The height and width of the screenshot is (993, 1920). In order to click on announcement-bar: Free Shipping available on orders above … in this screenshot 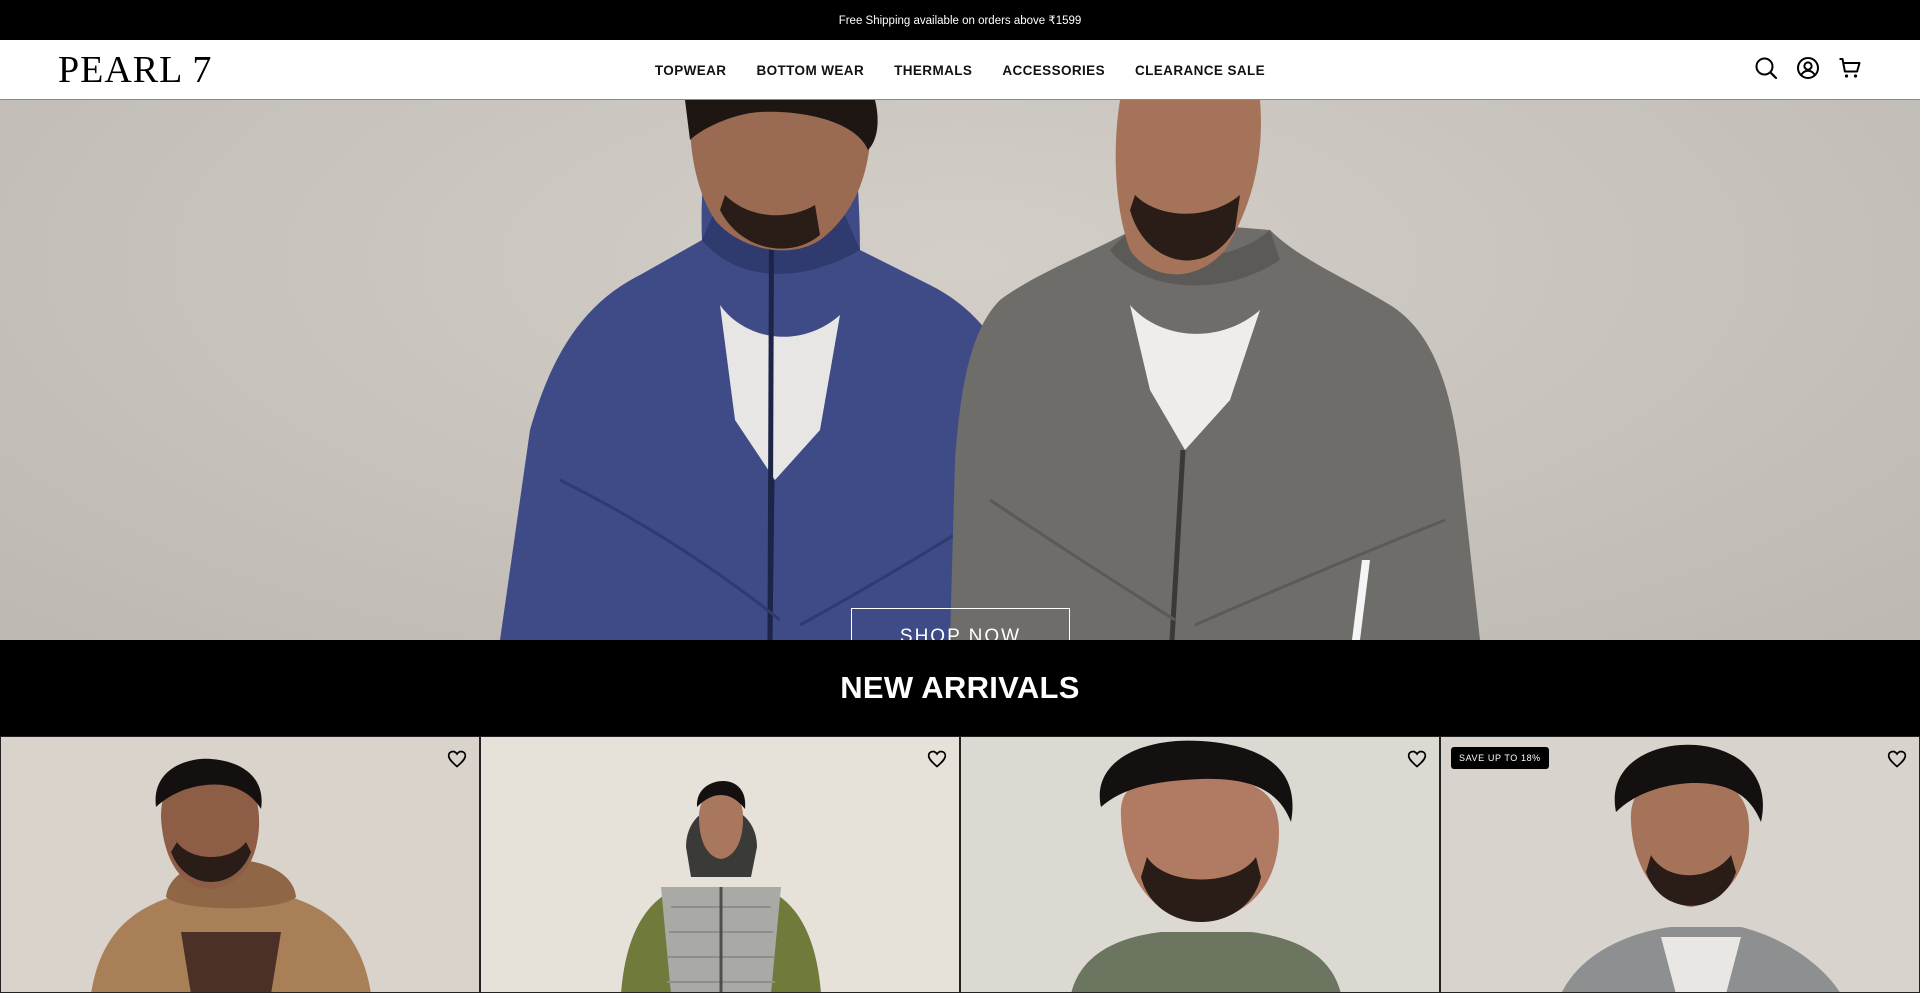, I will do `click(960, 20)`.